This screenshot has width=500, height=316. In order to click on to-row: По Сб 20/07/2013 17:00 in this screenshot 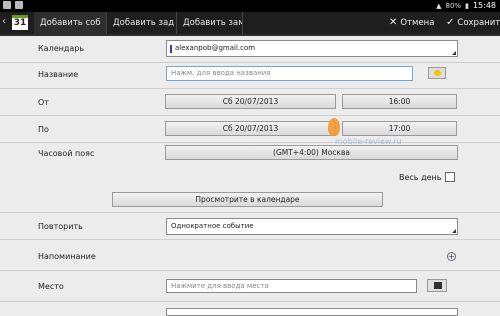, I will do `click(250, 129)`.